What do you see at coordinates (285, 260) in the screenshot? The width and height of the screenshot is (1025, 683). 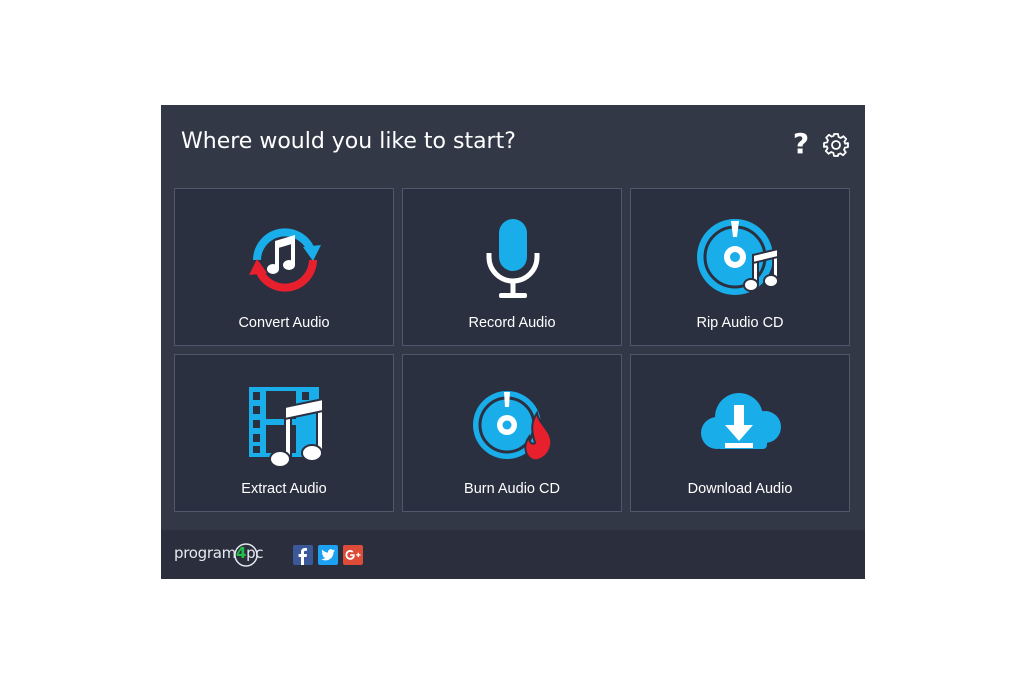 I see `convert-audio-icon` at bounding box center [285, 260].